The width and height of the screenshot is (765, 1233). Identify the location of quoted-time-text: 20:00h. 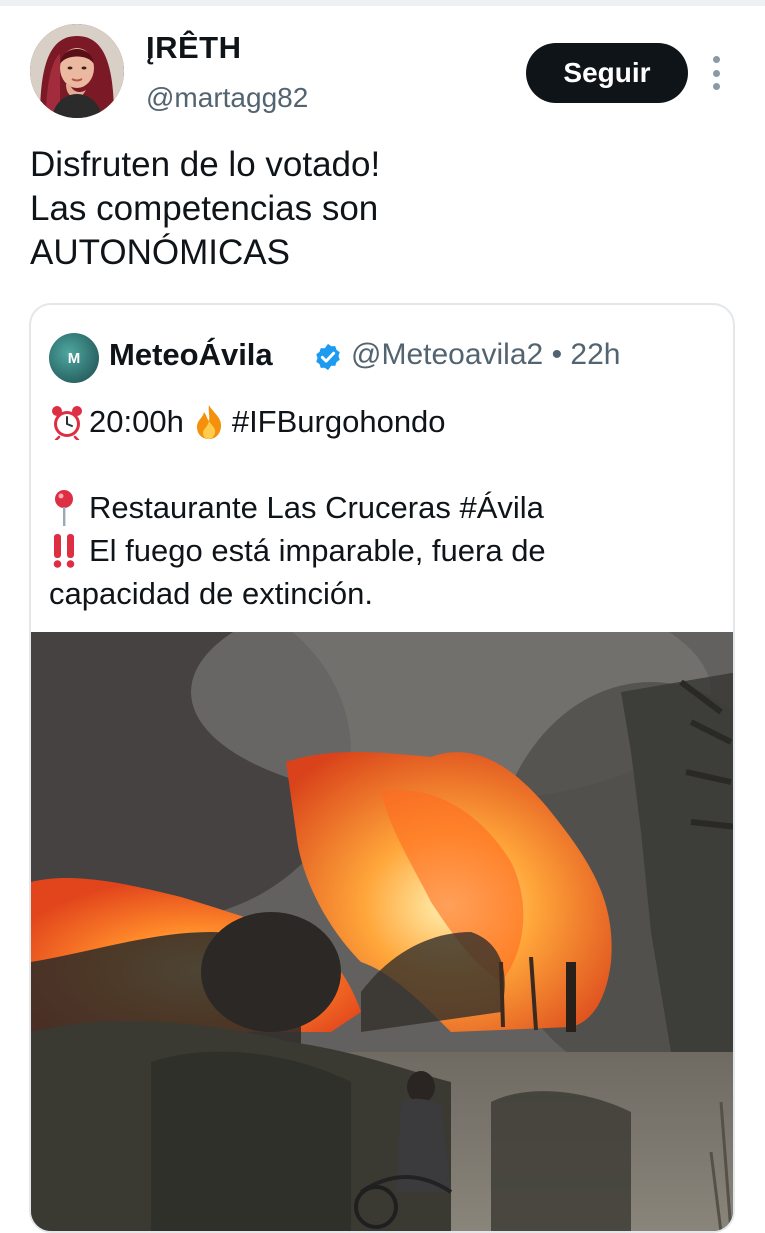
(136, 421).